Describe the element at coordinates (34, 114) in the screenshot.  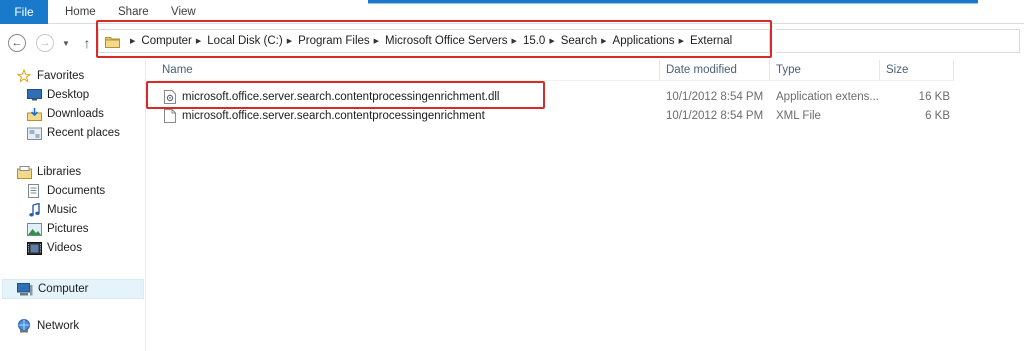
I see `downloads-icon` at that location.